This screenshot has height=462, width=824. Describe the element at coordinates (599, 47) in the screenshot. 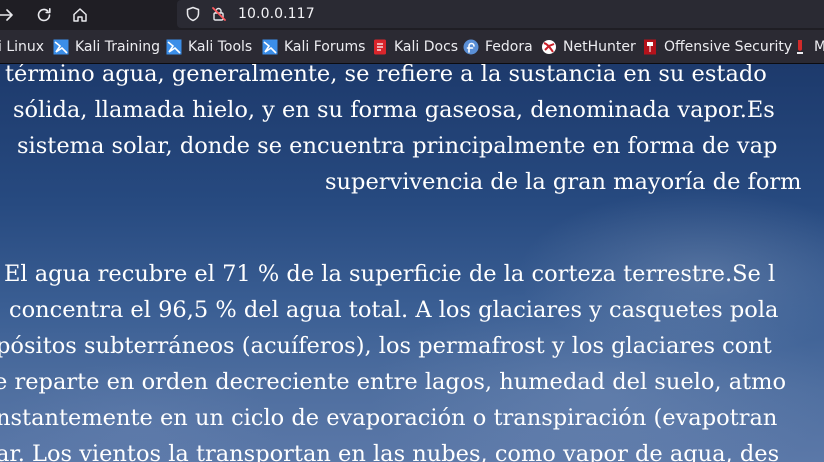

I see `bookmark-label: NetHunter` at that location.